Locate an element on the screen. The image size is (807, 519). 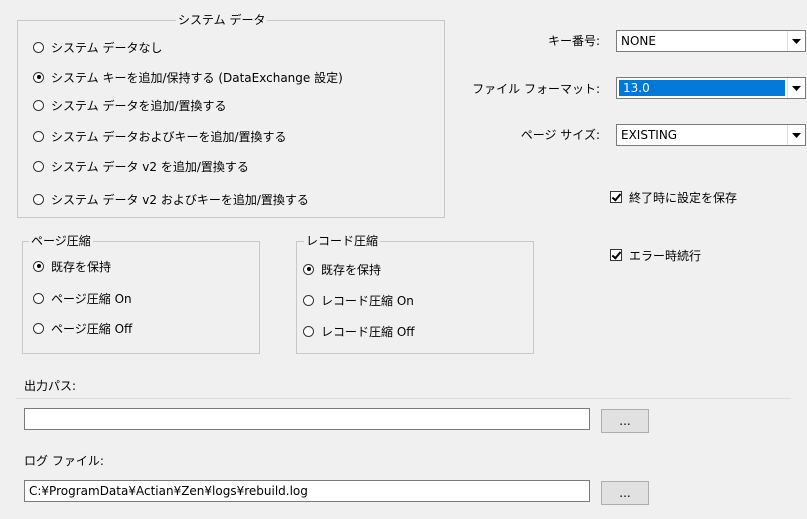
save-settings-checkbox: 終了時に設定を保存 is located at coordinates (673, 197).